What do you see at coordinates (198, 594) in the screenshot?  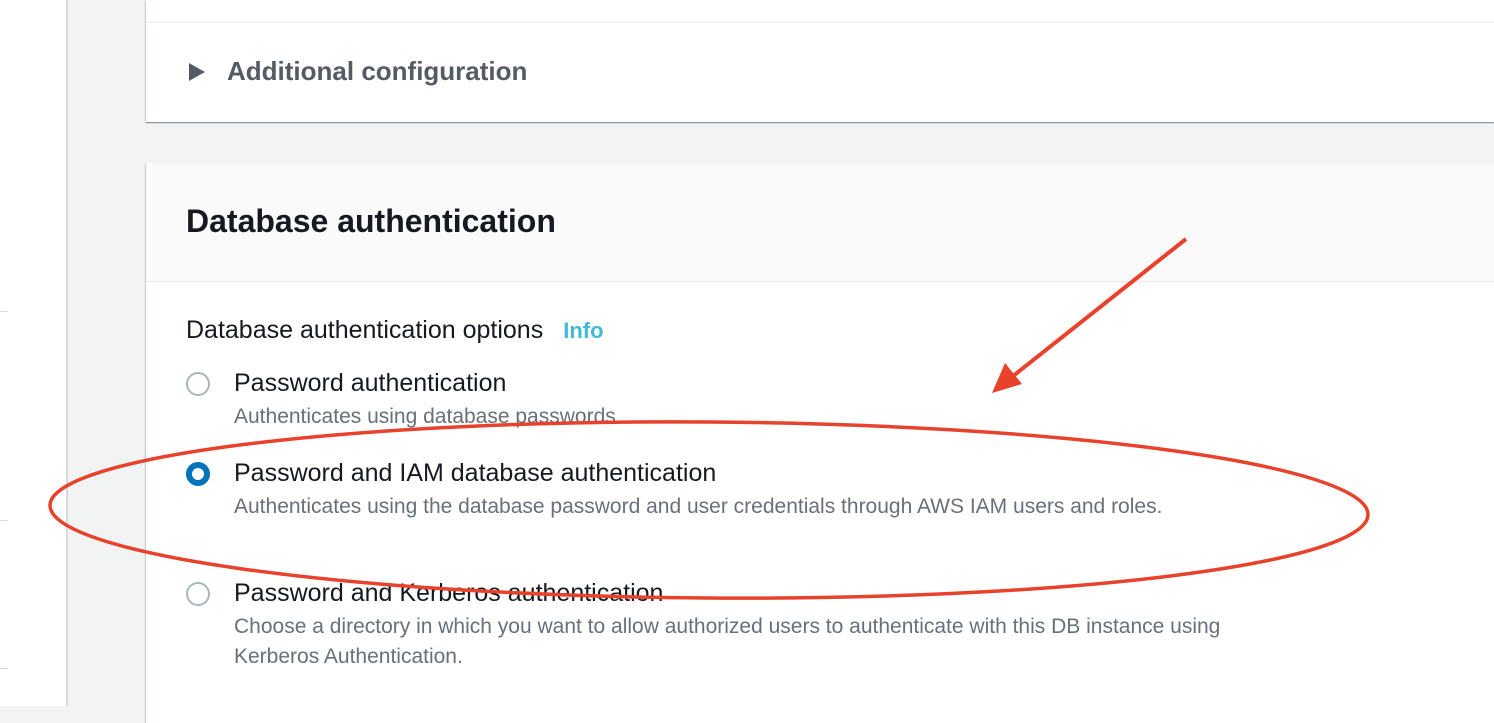 I see `radio-password-kerberos-authentication` at bounding box center [198, 594].